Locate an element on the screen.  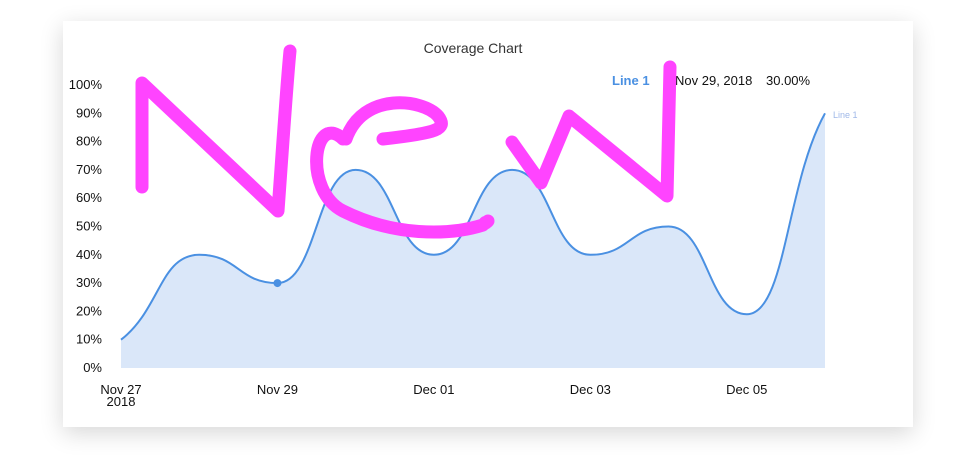
x-tick-label: Dec 05 is located at coordinates (746, 389).